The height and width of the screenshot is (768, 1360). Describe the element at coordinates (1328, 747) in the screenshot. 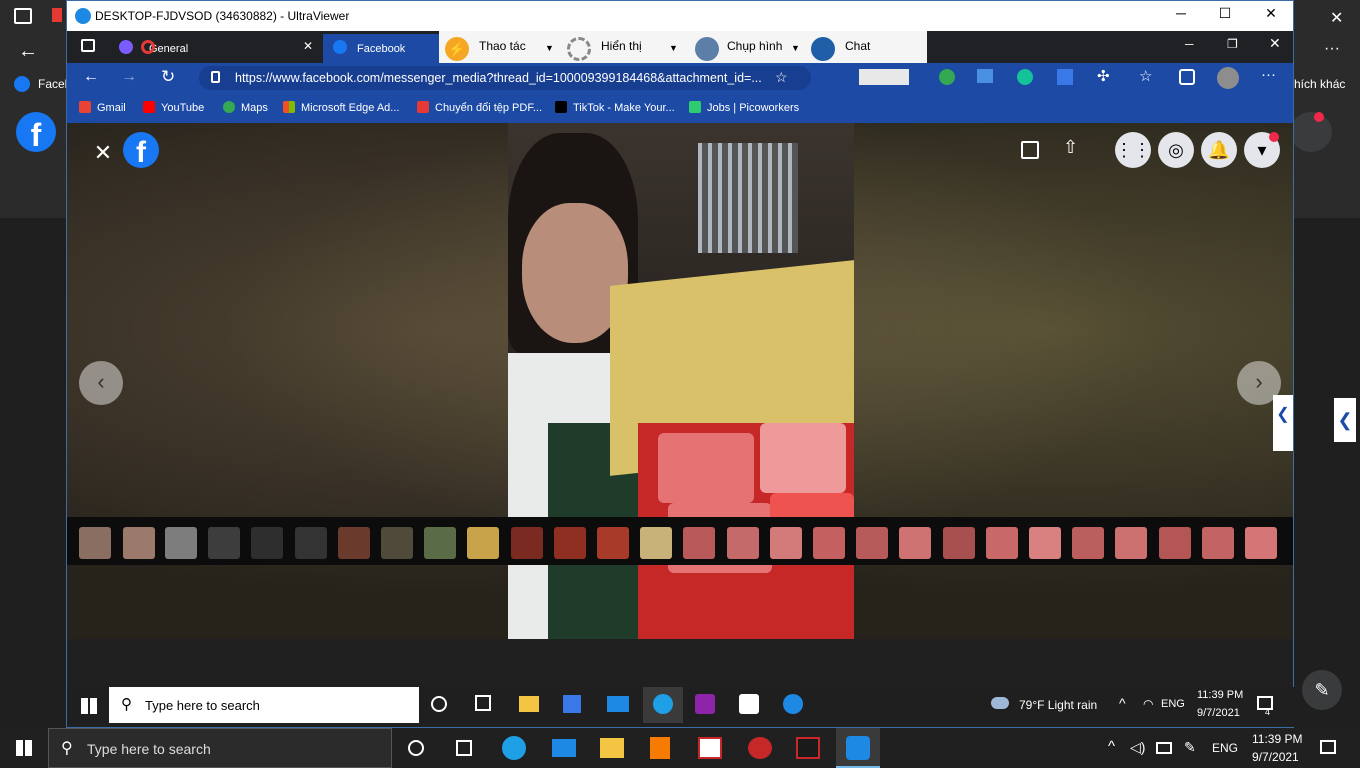

I see `action-center-icon` at that location.